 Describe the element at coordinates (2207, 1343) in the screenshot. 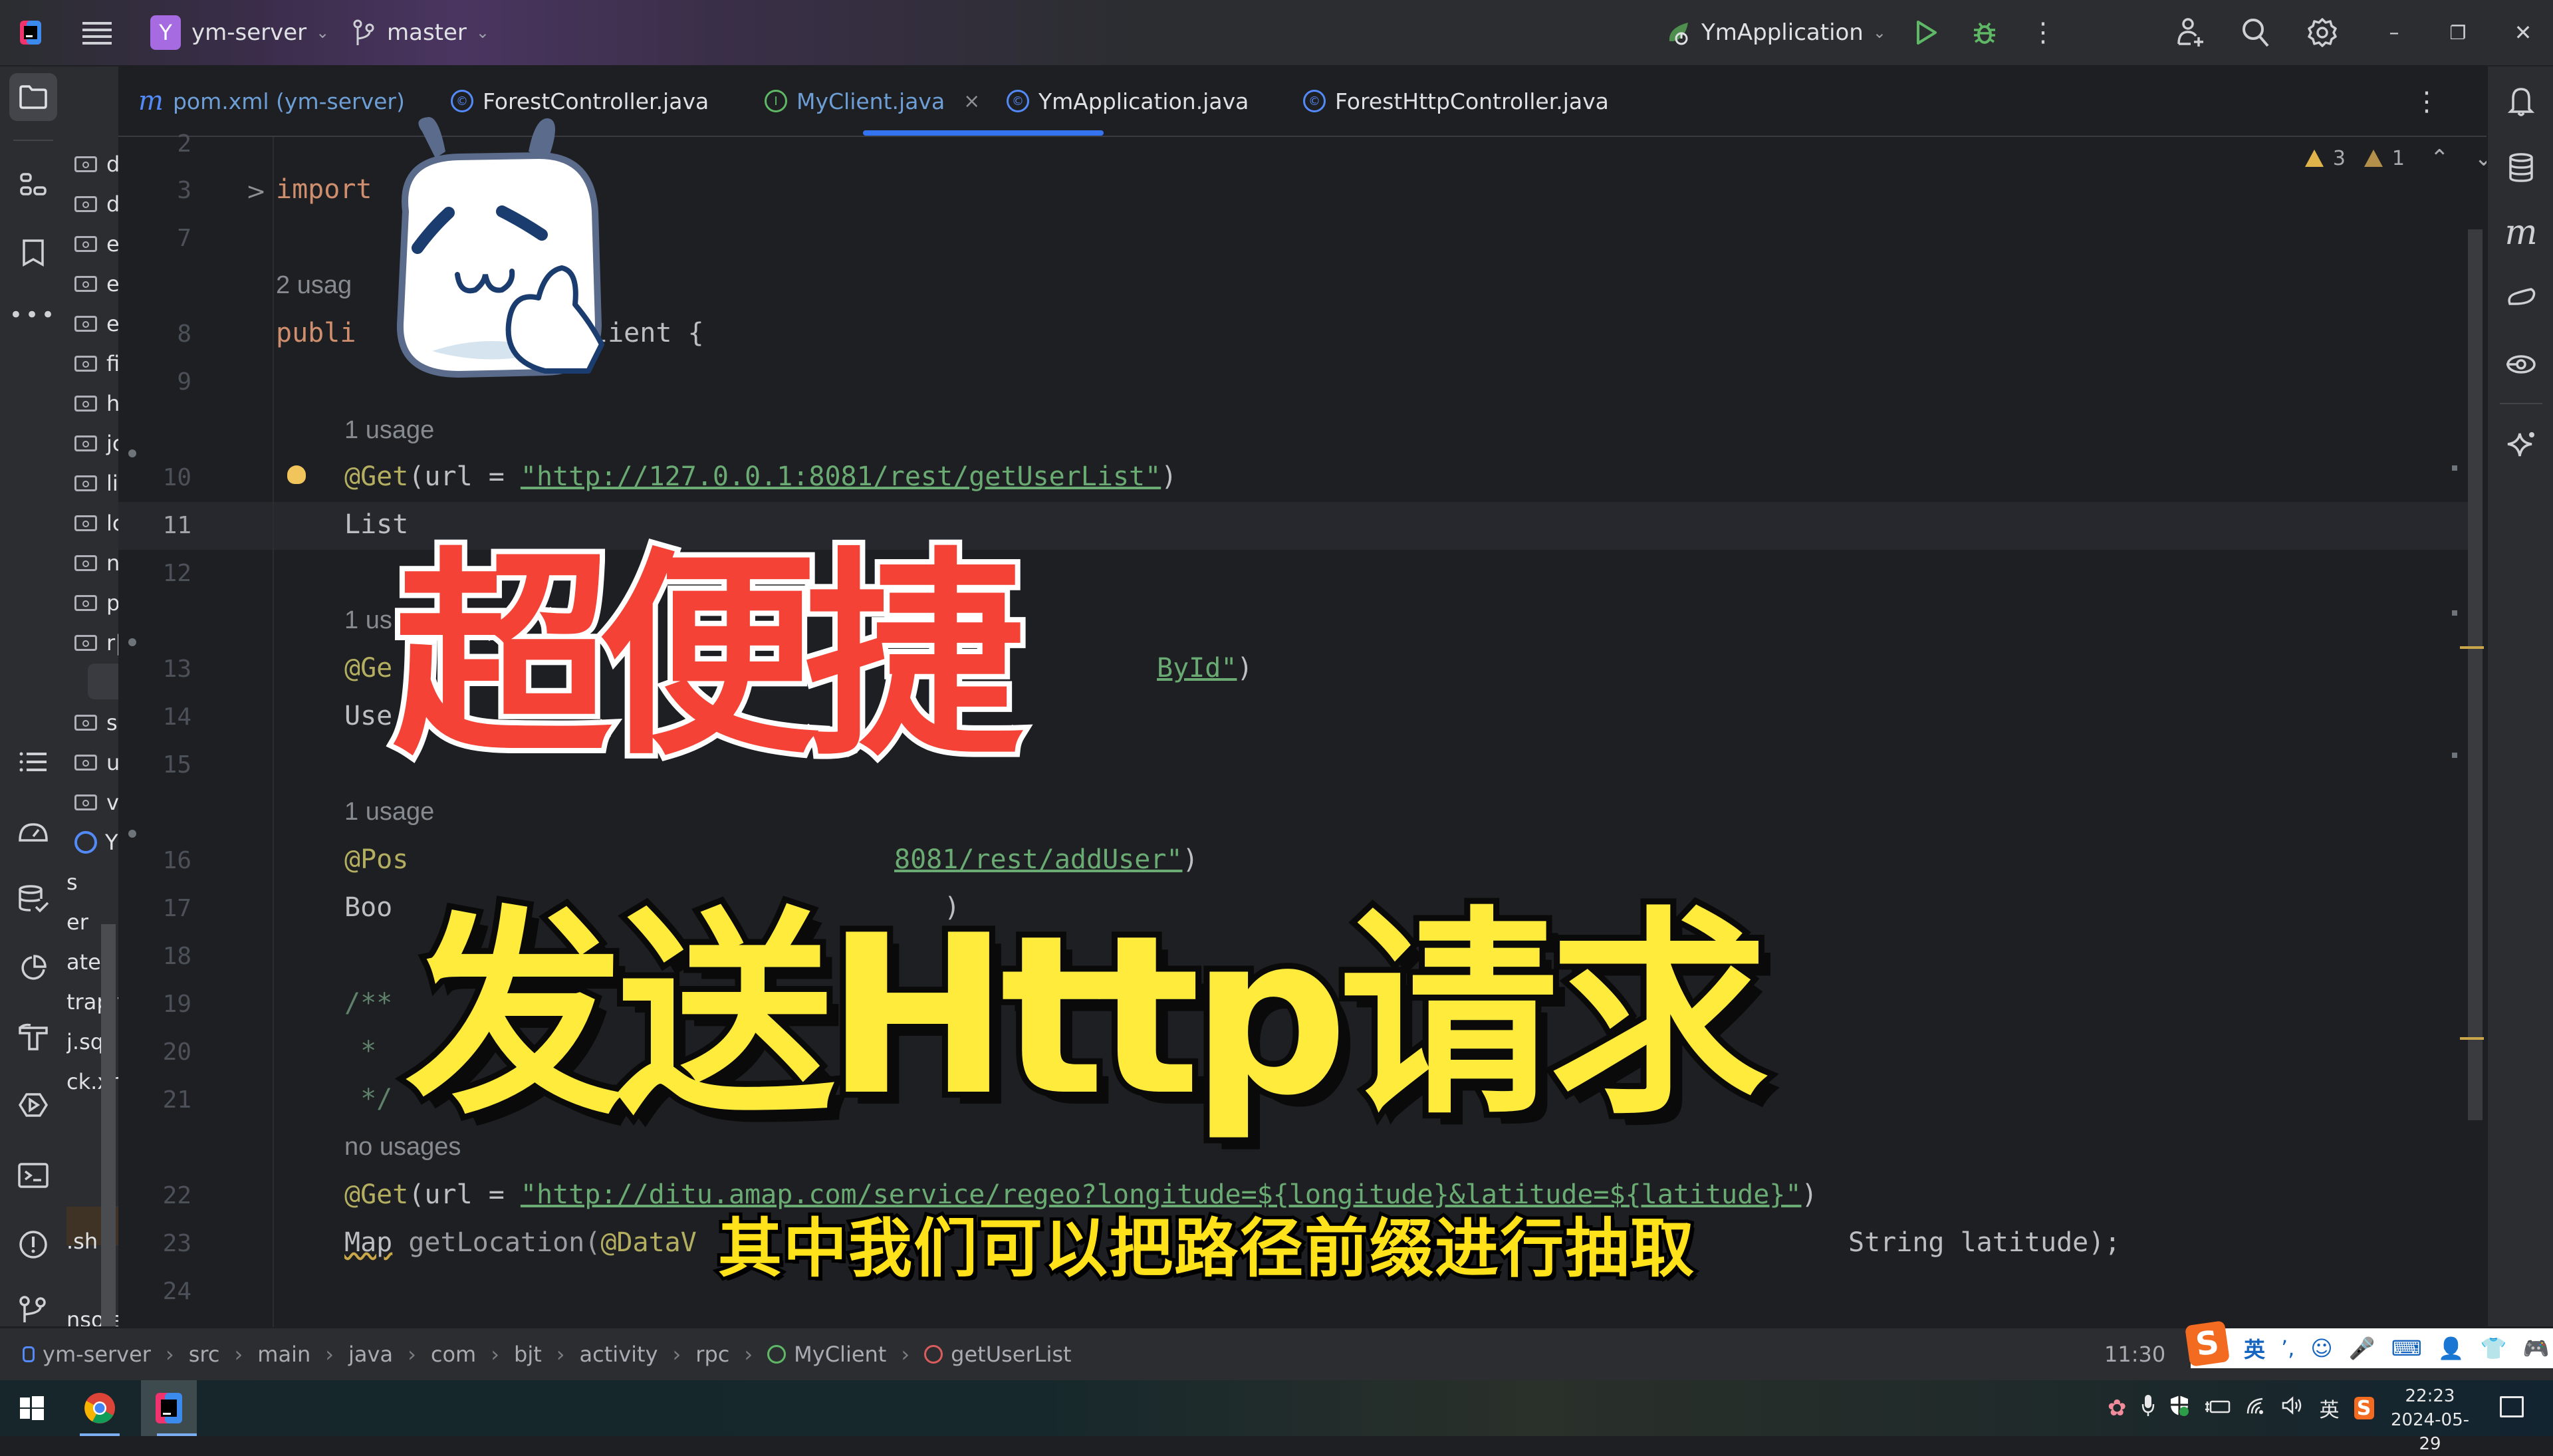

I see `sogou-logo-icon: S` at that location.